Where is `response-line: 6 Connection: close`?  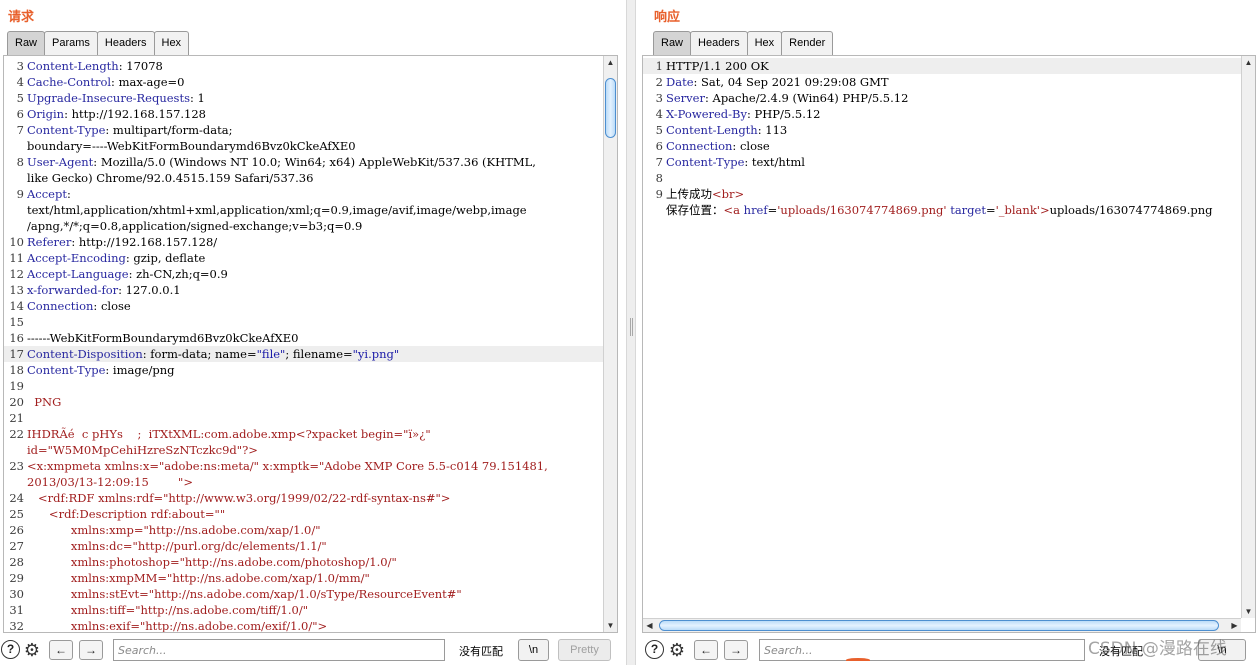 response-line: 6 Connection: close is located at coordinates (942, 146).